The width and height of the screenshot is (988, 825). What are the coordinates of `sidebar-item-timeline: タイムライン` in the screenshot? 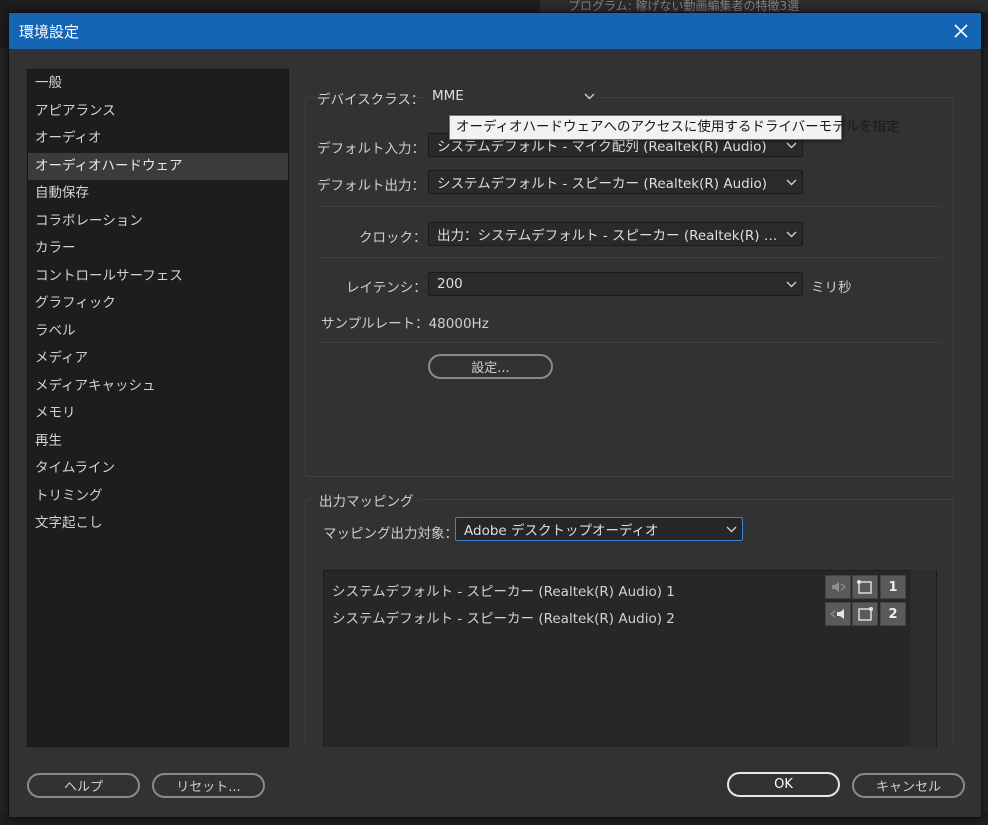 It's located at (158, 469).